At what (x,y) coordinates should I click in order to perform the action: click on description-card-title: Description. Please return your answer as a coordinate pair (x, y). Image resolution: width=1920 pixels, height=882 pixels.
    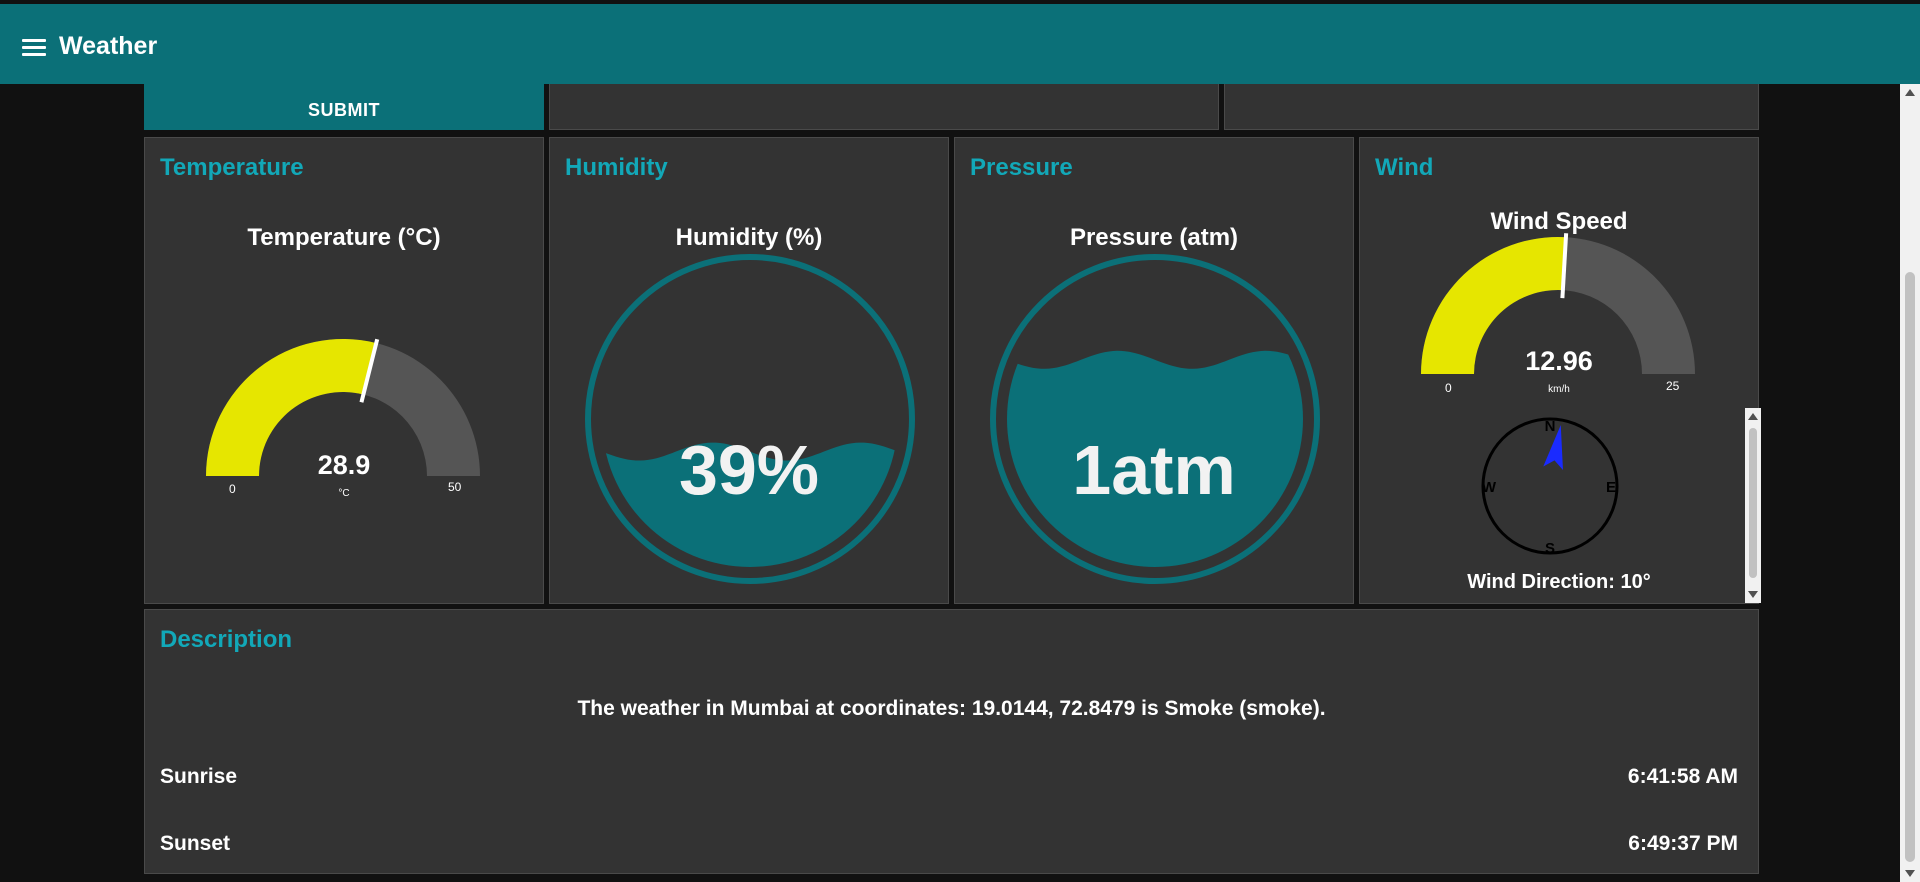
    Looking at the image, I should click on (226, 639).